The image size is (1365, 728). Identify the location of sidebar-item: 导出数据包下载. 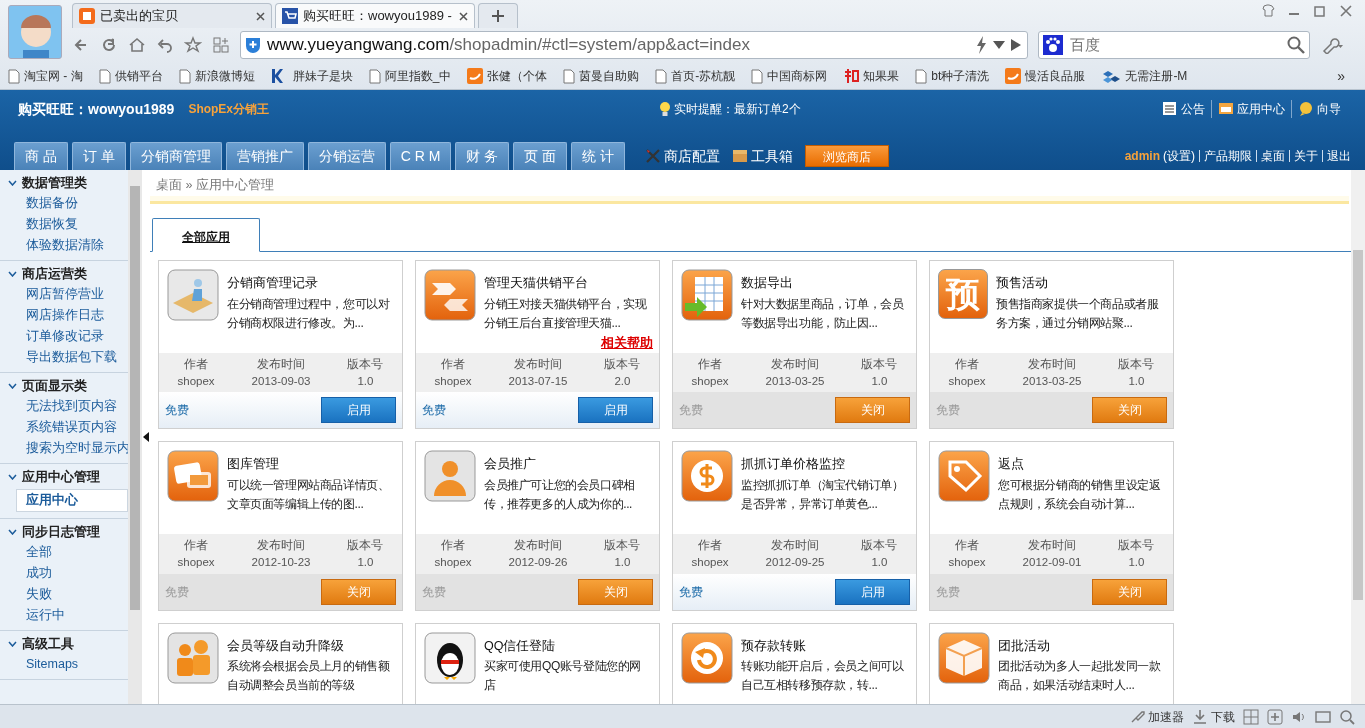
(64, 357).